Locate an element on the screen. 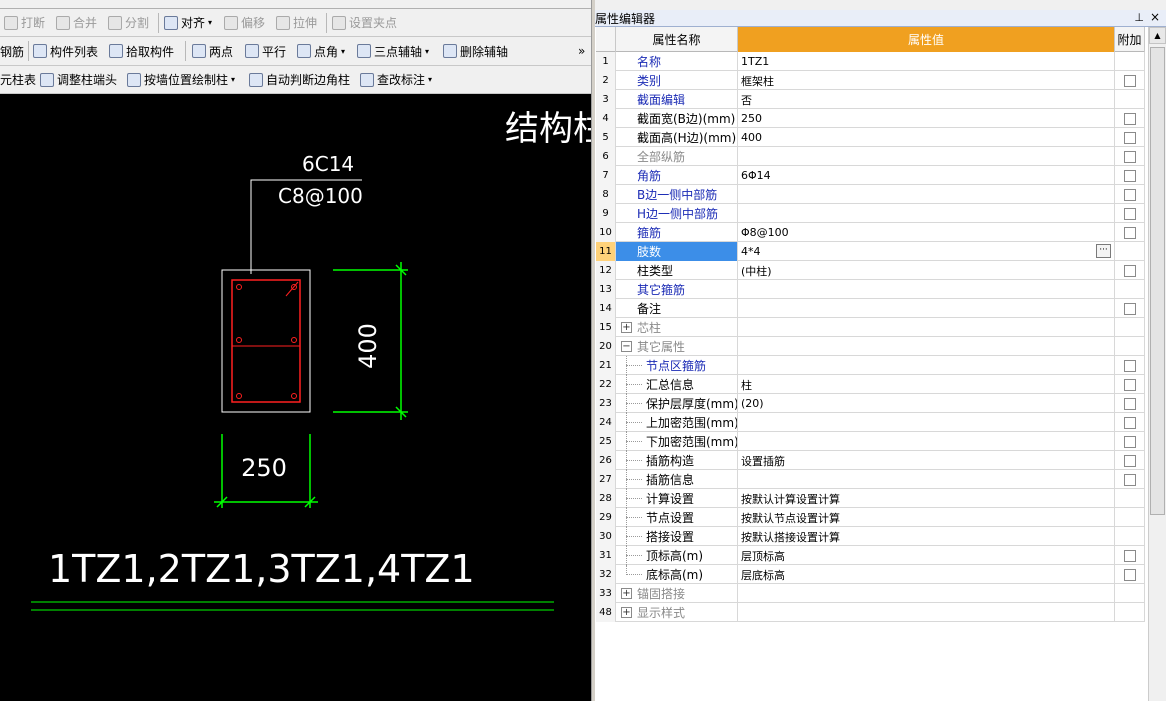 This screenshot has width=1166, height=701. property-value: (中柱) is located at coordinates (926, 270).